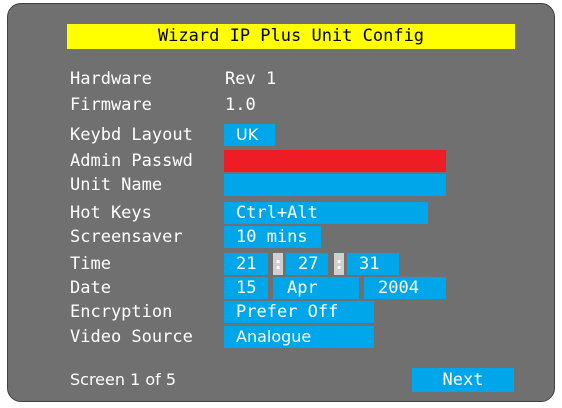 The width and height of the screenshot is (562, 408). I want to click on date-label: Date, so click(90, 288).